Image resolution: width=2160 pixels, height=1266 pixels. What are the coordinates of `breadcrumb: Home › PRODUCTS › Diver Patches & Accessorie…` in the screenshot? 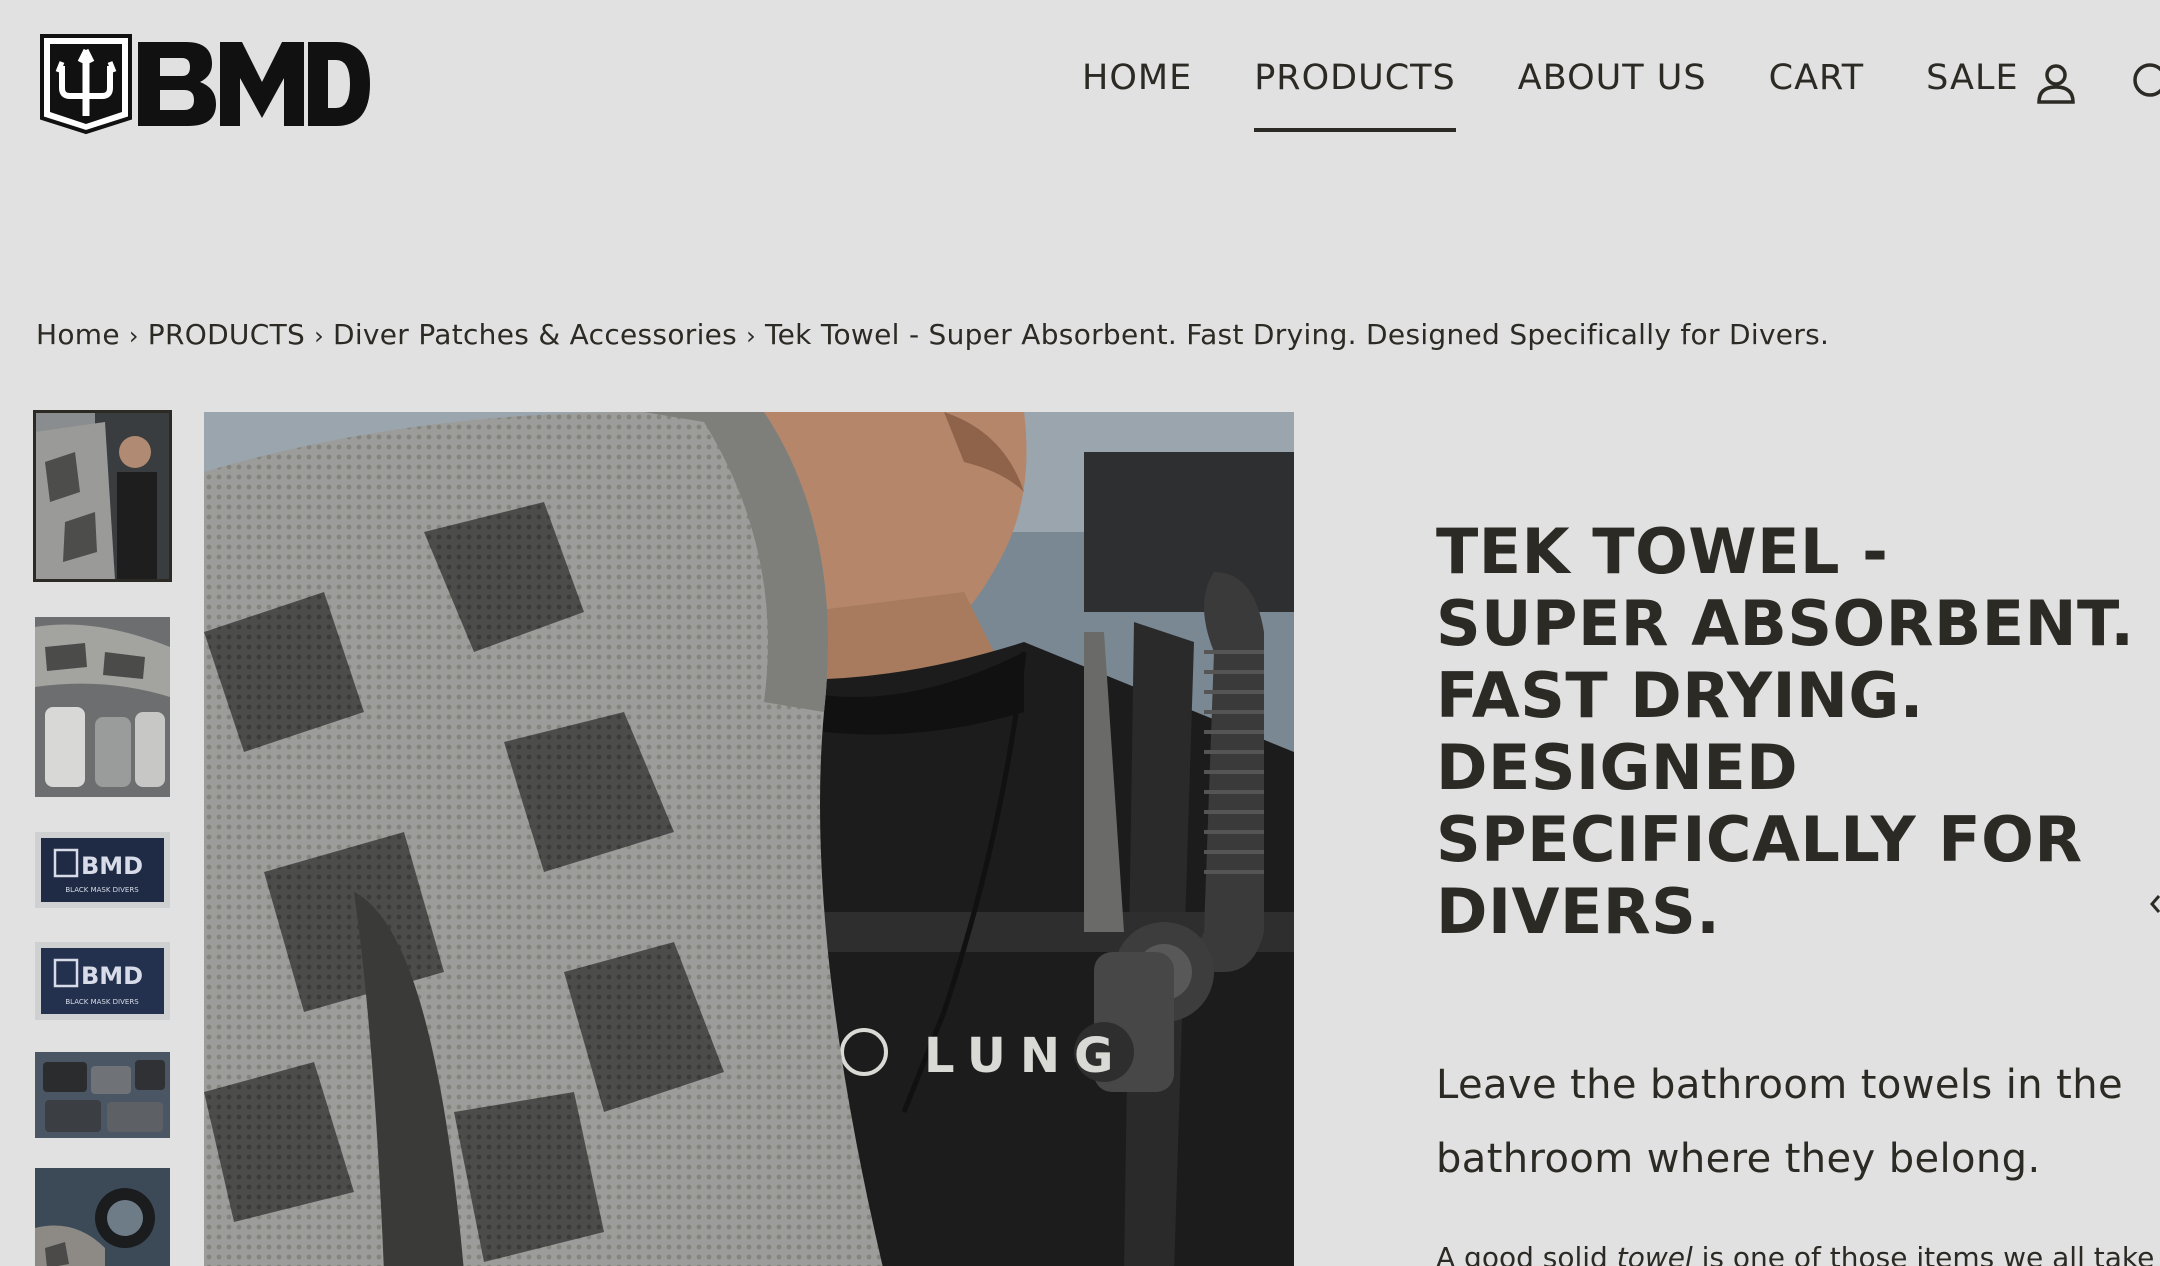 It's located at (932, 334).